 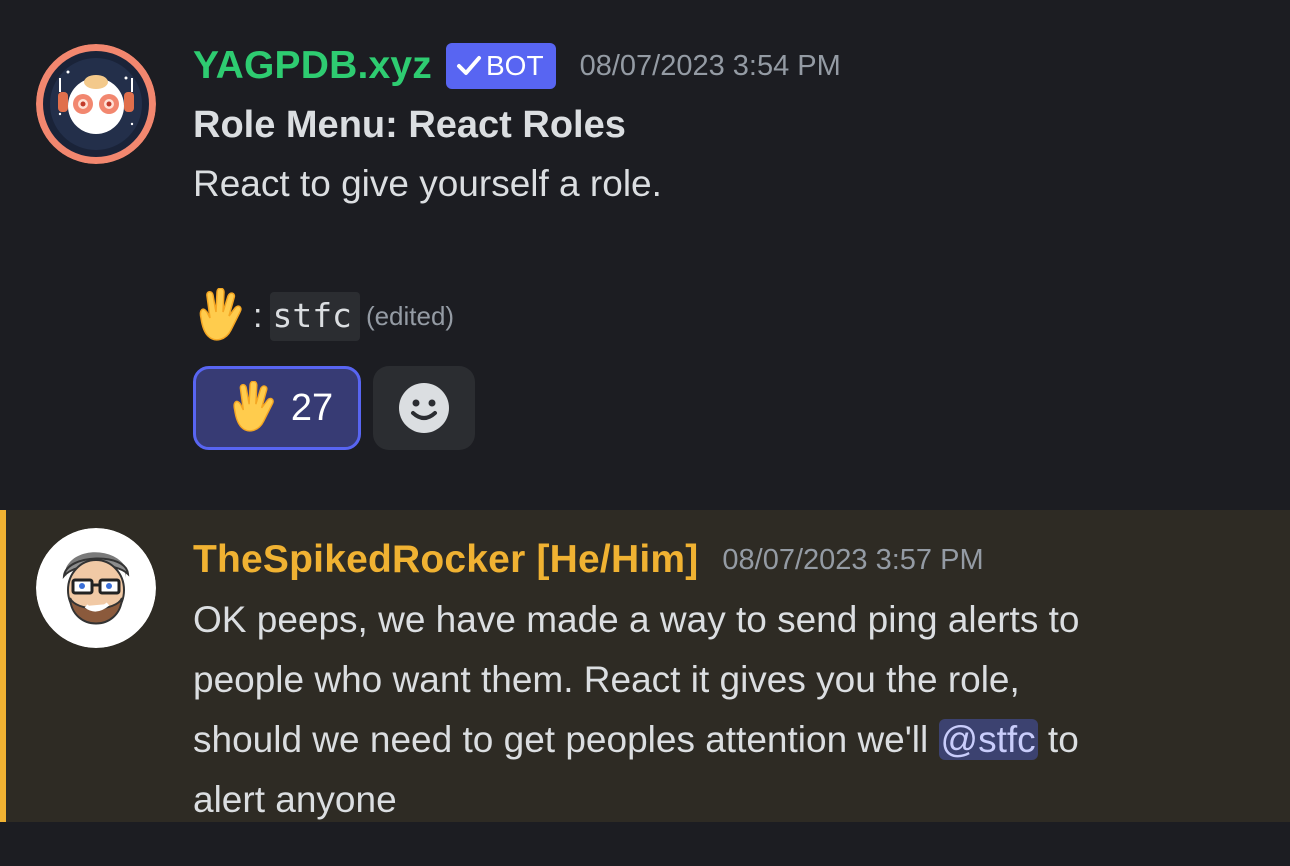 What do you see at coordinates (96, 104) in the screenshot?
I see `bot-avatar` at bounding box center [96, 104].